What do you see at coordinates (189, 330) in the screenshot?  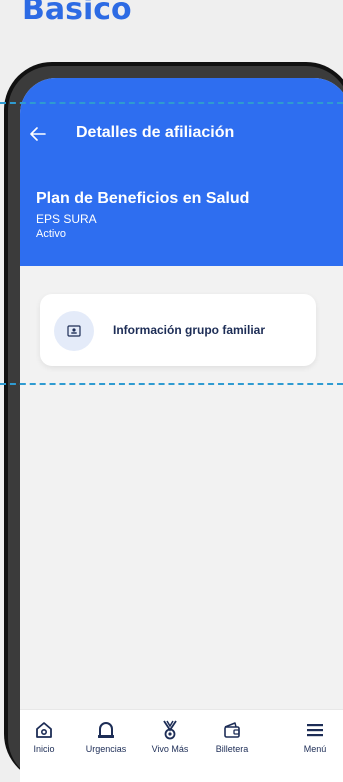 I see `card-label: Información grupo familiar` at bounding box center [189, 330].